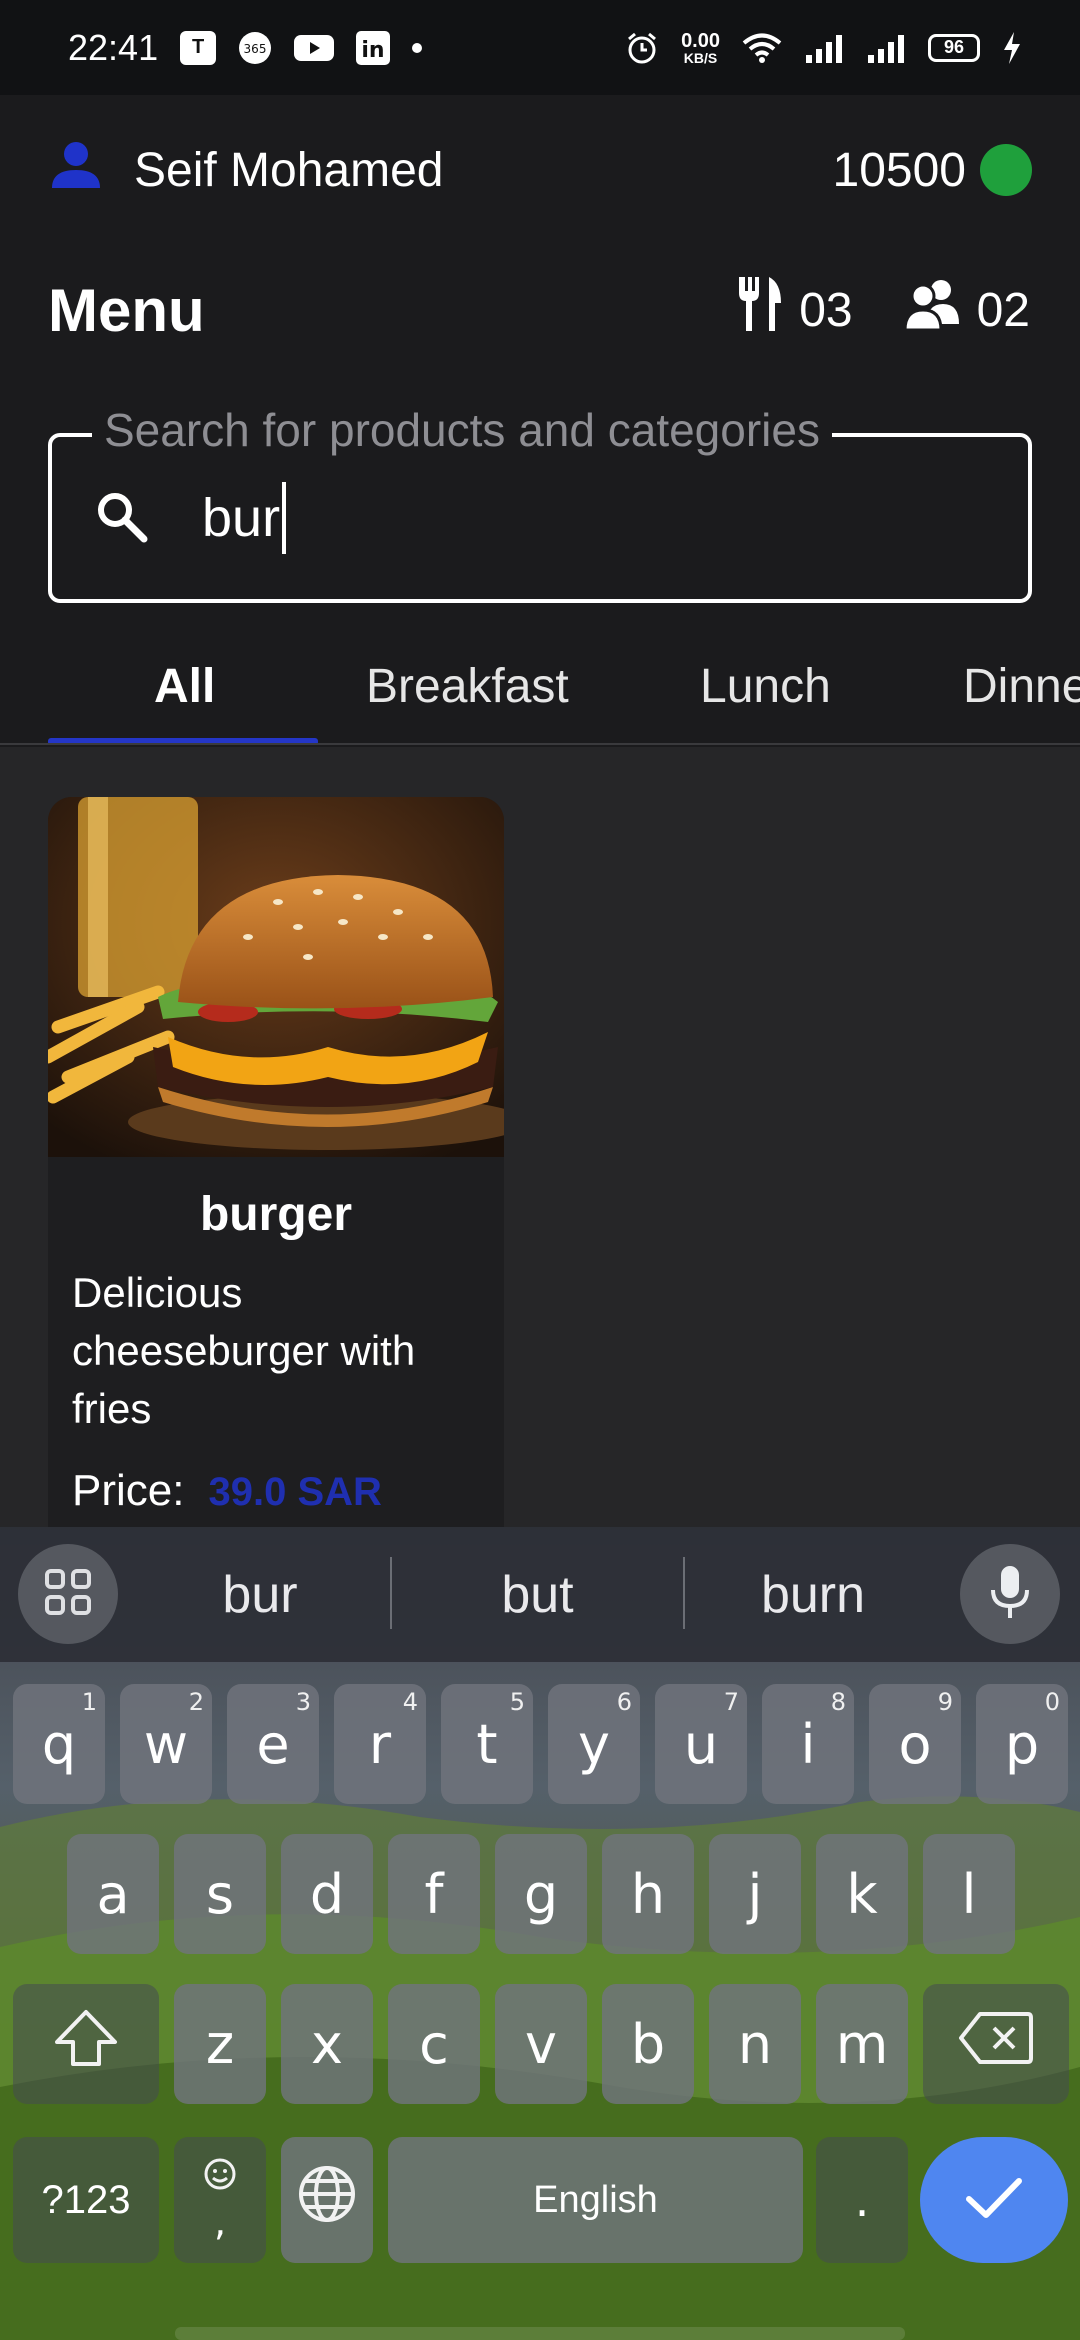 The image size is (1080, 2340). I want to click on suggestion-bar: bur but burn, so click(540, 1594).